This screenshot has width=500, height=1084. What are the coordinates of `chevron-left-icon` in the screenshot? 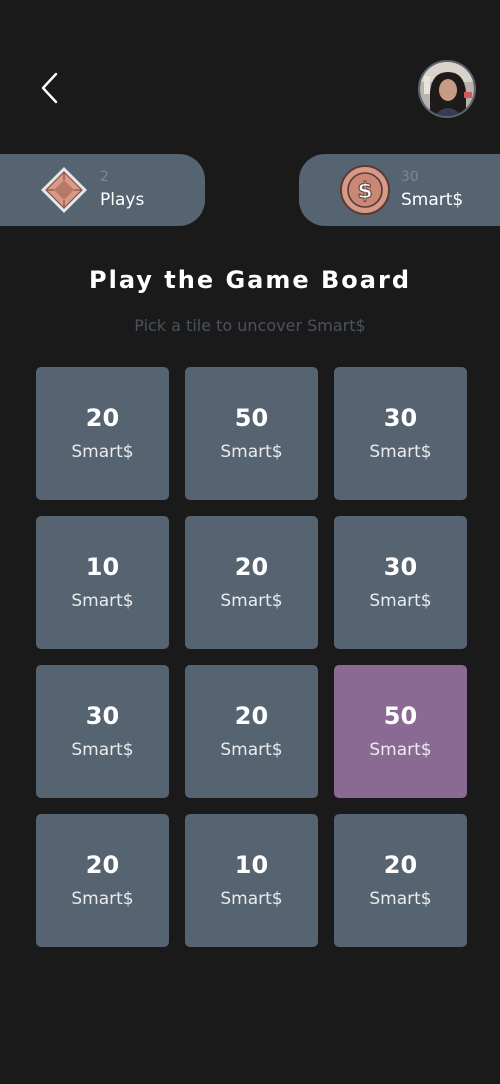 It's located at (49, 88).